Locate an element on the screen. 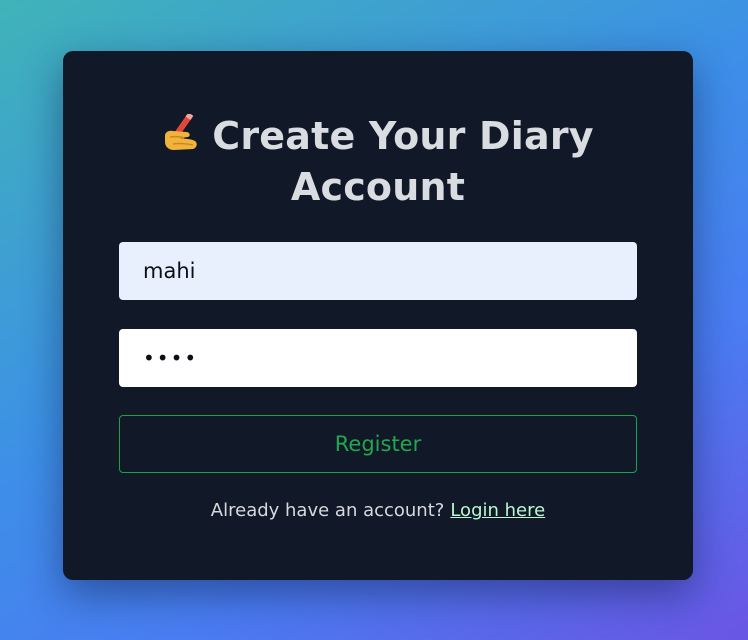  username-input is located at coordinates (378, 271).